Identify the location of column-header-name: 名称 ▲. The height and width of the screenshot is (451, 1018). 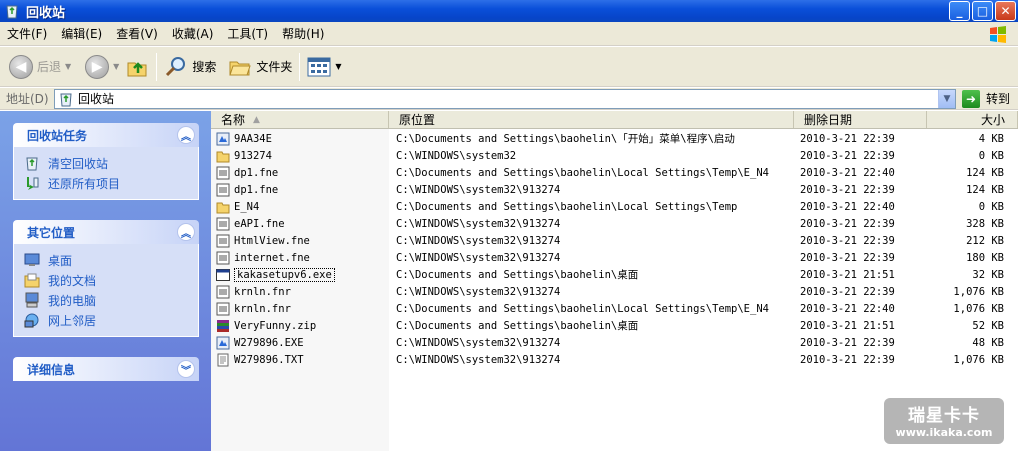
(300, 119).